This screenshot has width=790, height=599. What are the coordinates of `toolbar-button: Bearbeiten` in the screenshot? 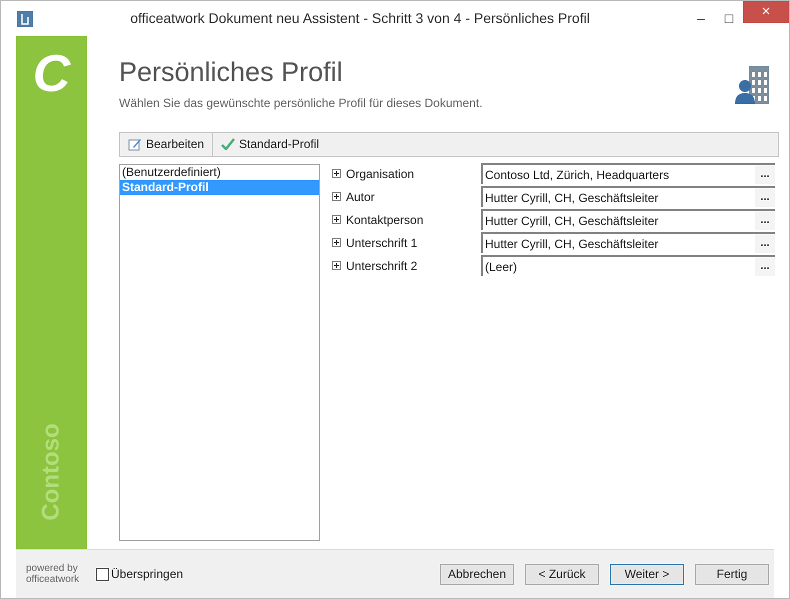 It's located at (167, 144).